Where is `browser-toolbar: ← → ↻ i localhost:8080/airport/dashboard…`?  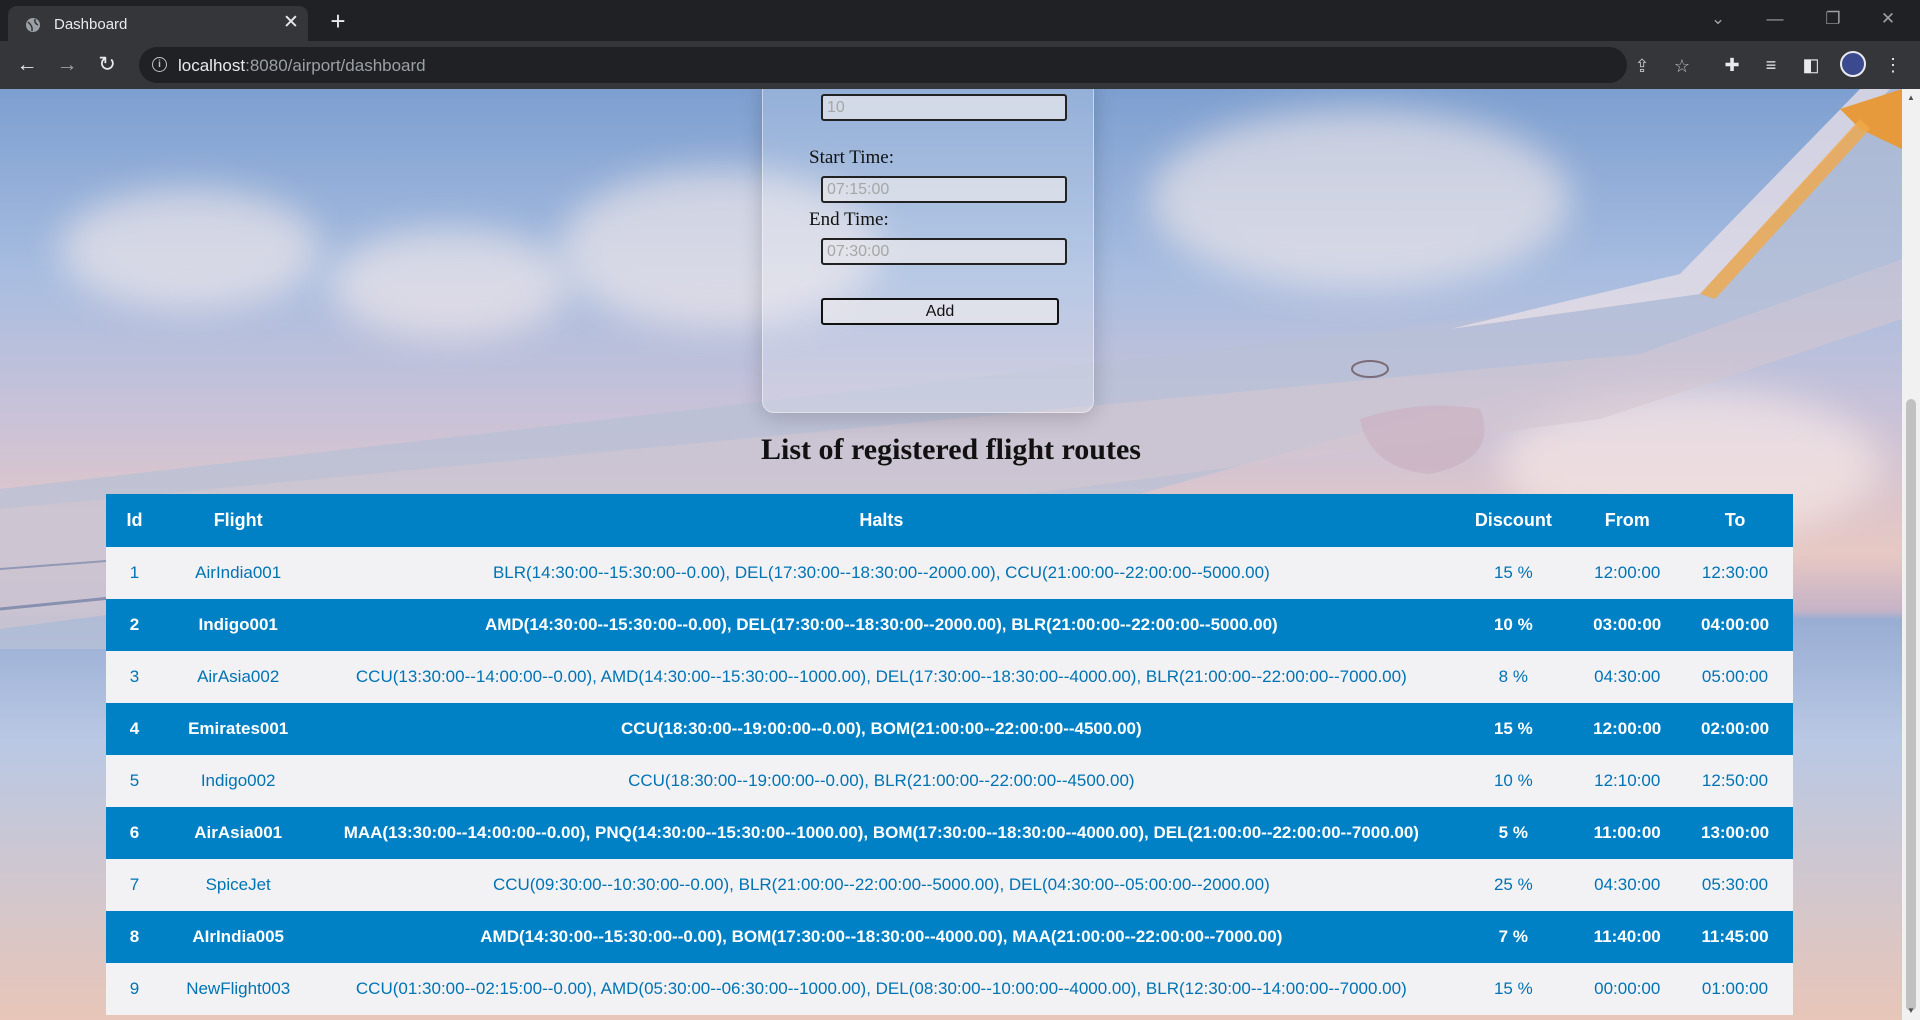 browser-toolbar: ← → ↻ i localhost:8080/airport/dashboard… is located at coordinates (960, 65).